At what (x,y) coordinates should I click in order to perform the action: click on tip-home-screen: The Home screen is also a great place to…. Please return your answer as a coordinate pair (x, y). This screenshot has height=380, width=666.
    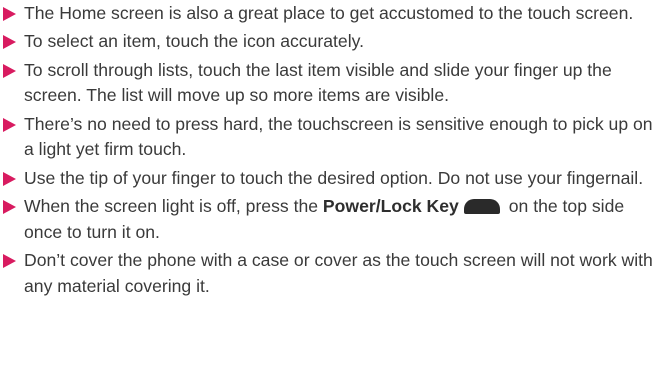
    Looking at the image, I should click on (333, 14).